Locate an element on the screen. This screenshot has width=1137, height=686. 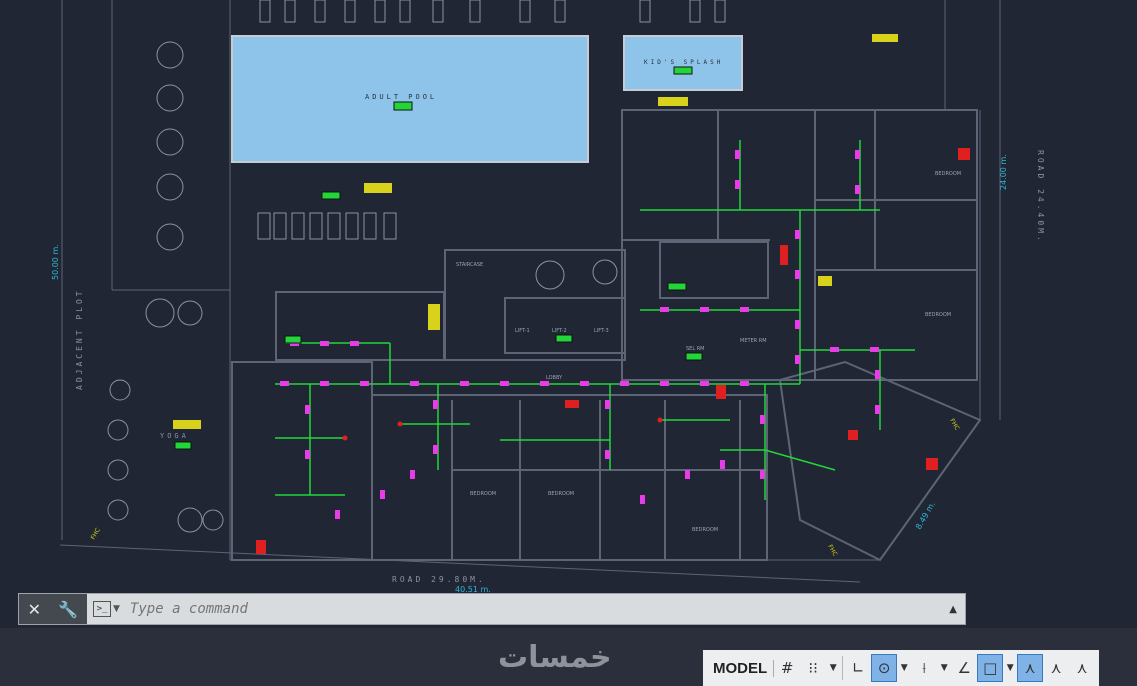
adjacent-plot-label: ADJACENT PLOT is located at coordinates (79, 339).